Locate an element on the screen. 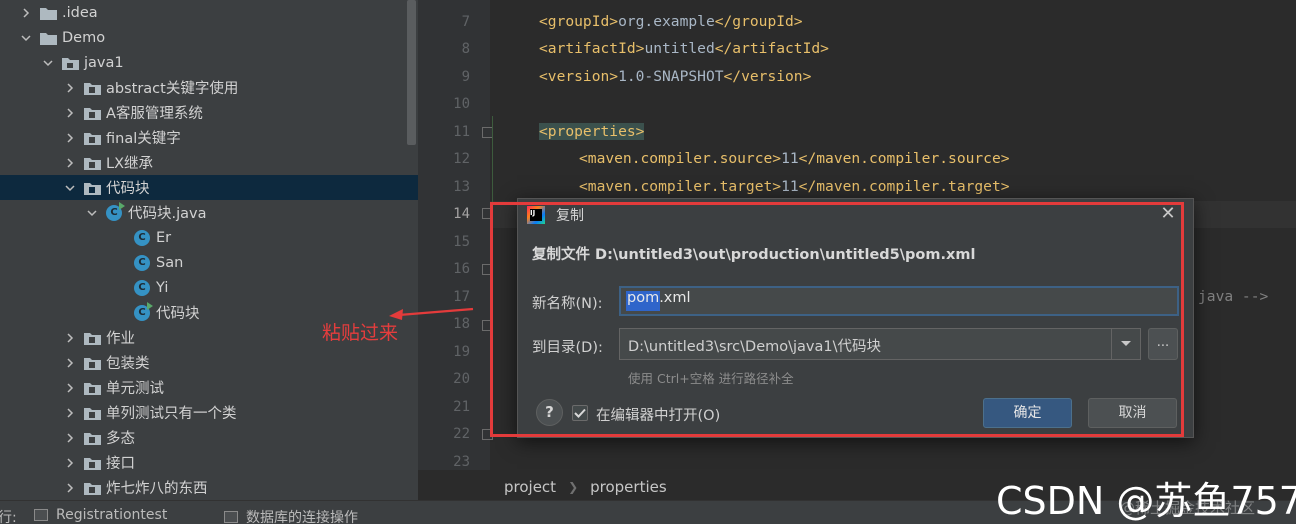 The height and width of the screenshot is (524, 1296). dialog-title: 复制 is located at coordinates (570, 216).